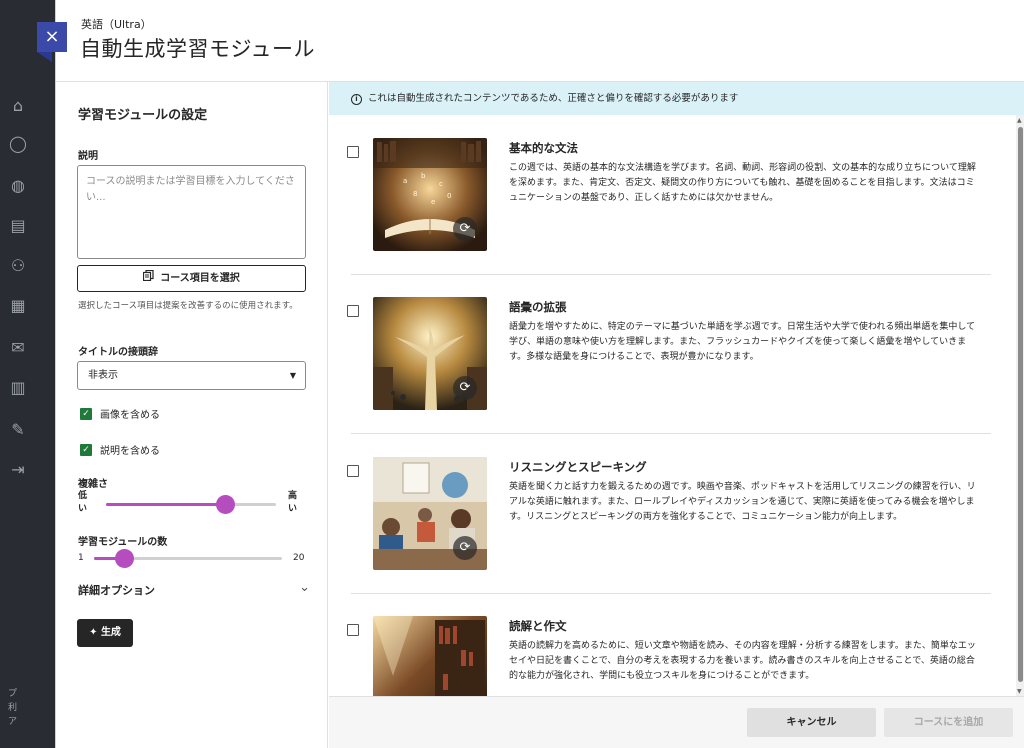 The image size is (1024, 748). What do you see at coordinates (123, 542) in the screenshot?
I see `module-count-label: 学習モジュールの数` at bounding box center [123, 542].